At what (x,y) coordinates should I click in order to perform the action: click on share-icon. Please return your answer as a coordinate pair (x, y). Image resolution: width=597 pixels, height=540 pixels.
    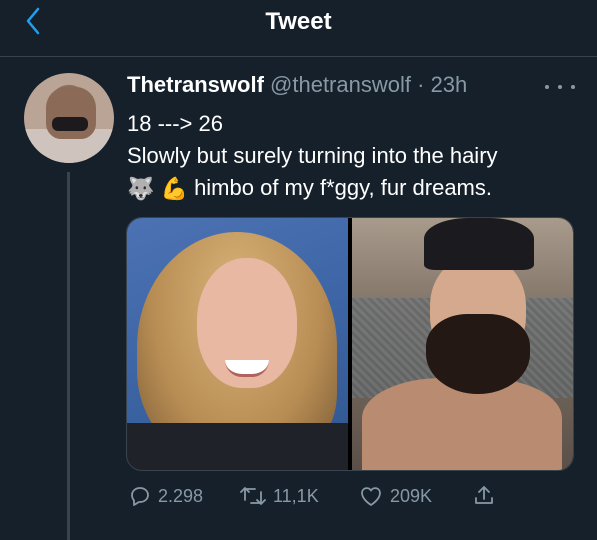
    Looking at the image, I should click on (484, 495).